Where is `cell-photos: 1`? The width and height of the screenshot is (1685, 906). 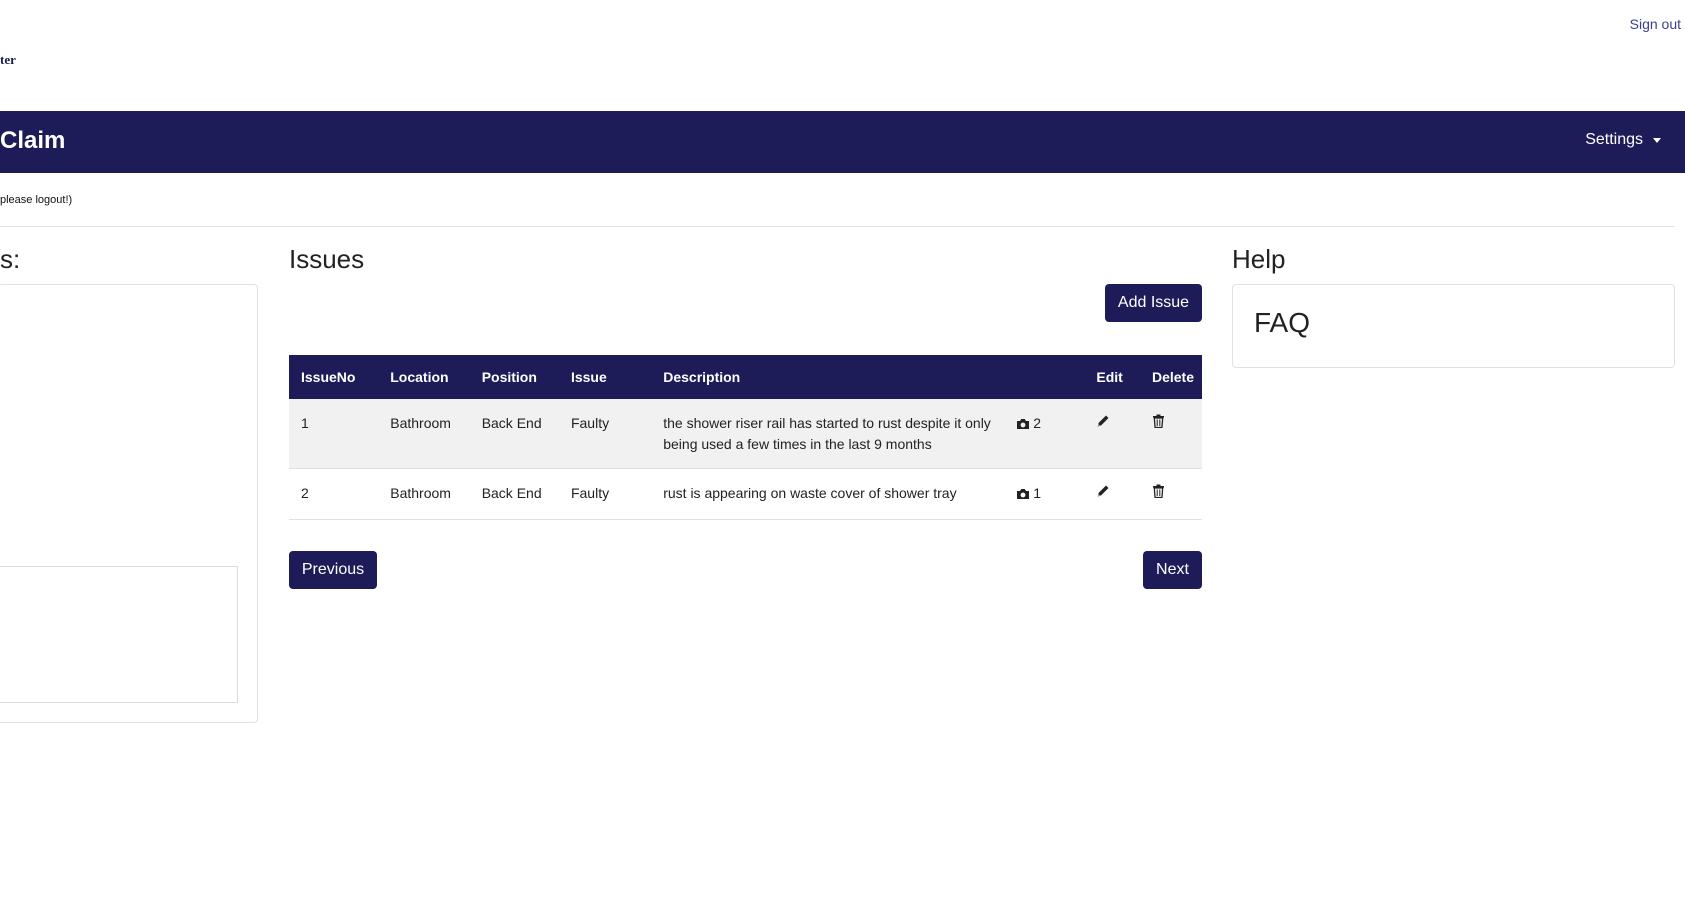 cell-photos: 1 is located at coordinates (1044, 494).